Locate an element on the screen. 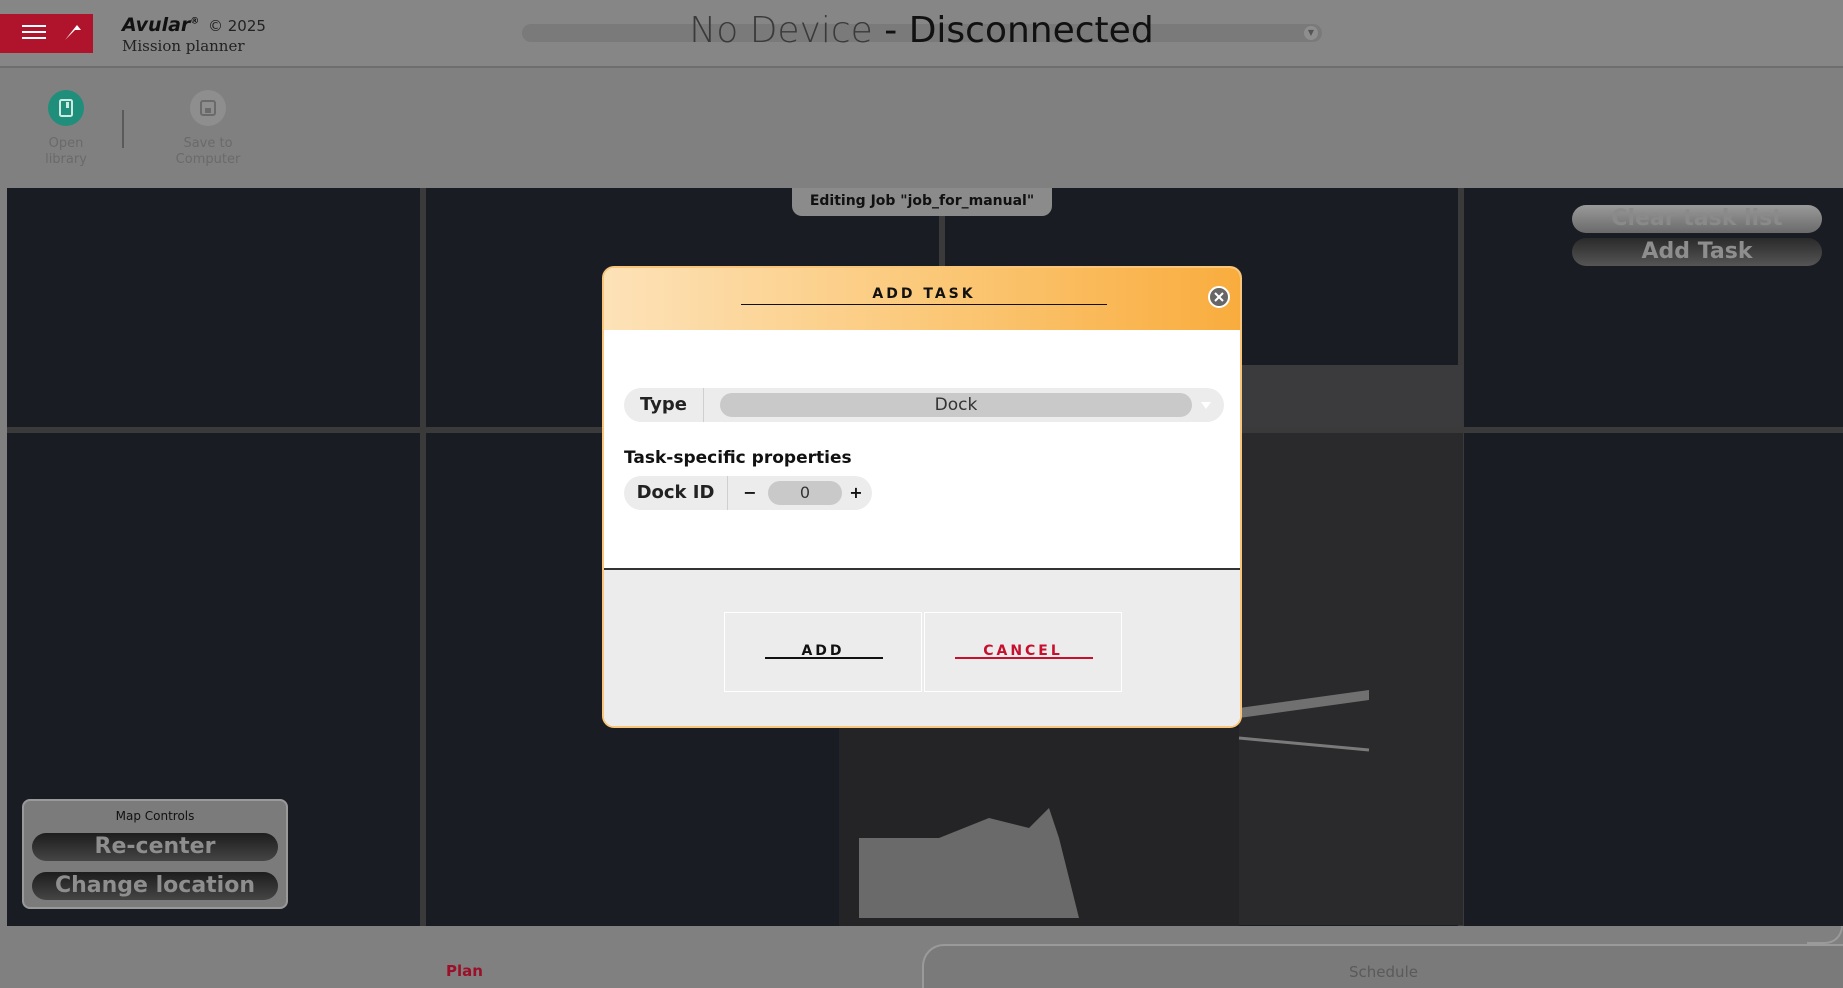 The height and width of the screenshot is (988, 1843). device-dropdown-icon: ▼ is located at coordinates (1311, 33).